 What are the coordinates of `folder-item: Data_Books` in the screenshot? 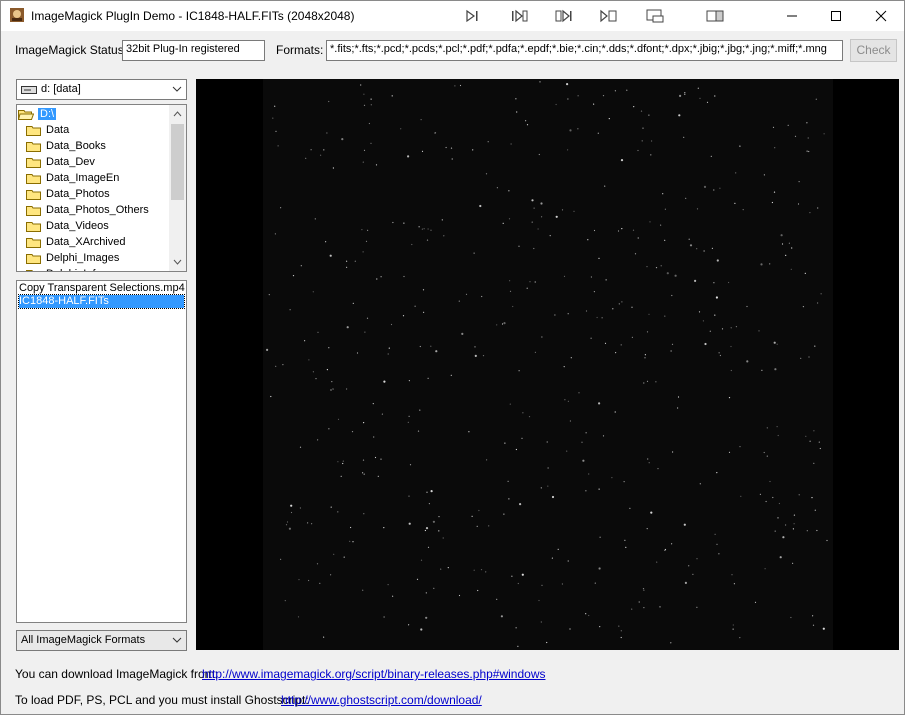 It's located at (66, 146).